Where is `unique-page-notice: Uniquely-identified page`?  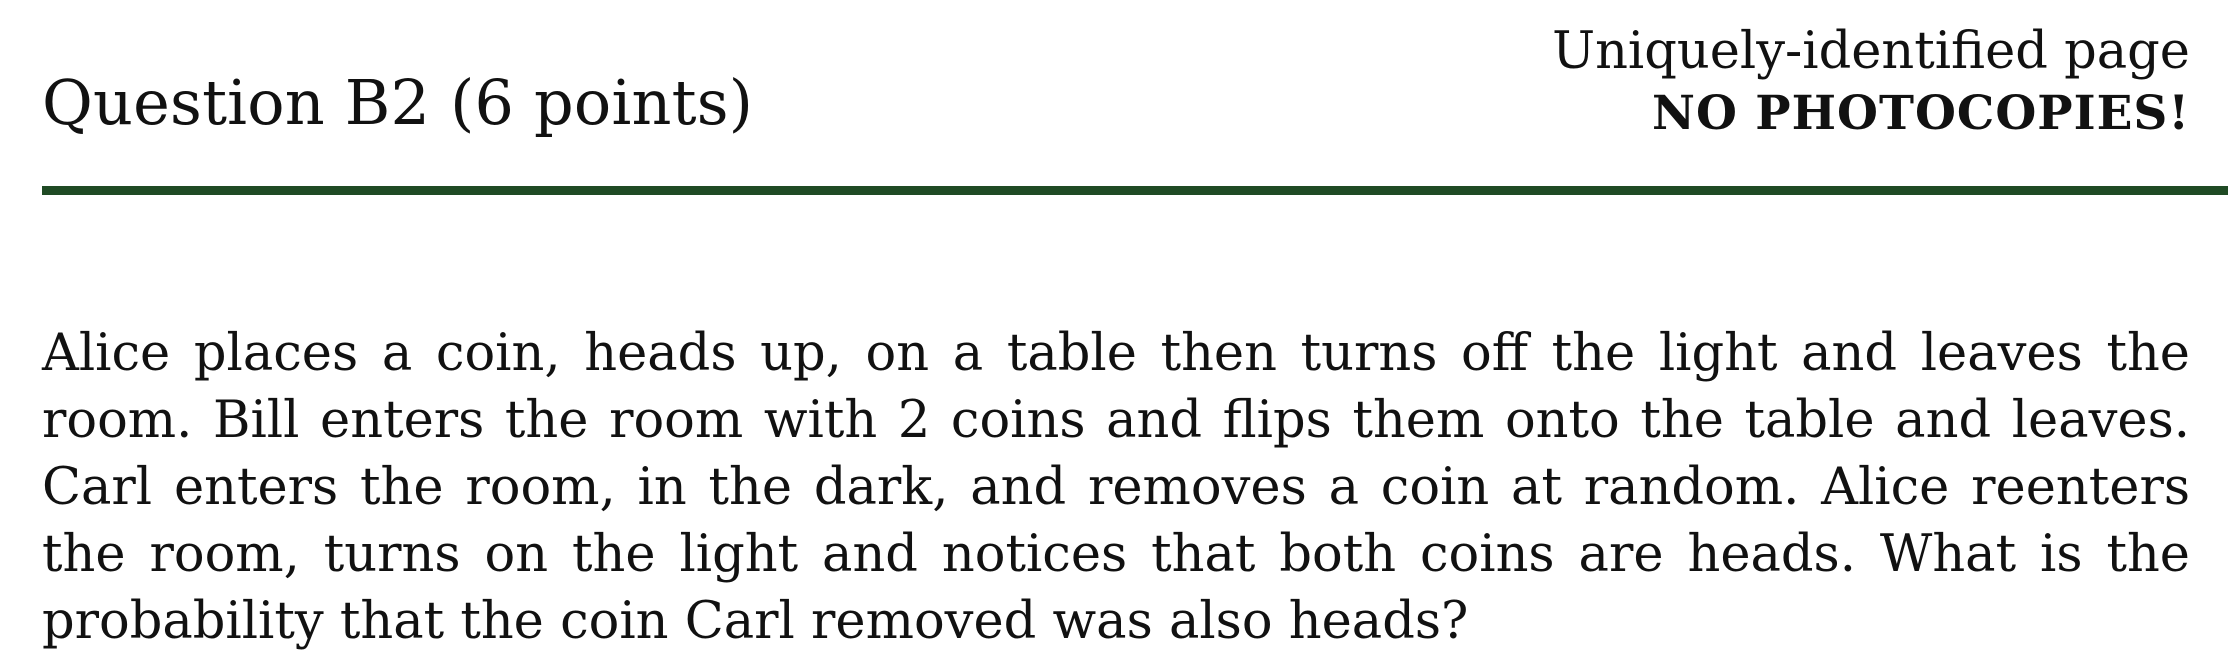
unique-page-notice: Uniquely-identified page is located at coordinates (1871, 51).